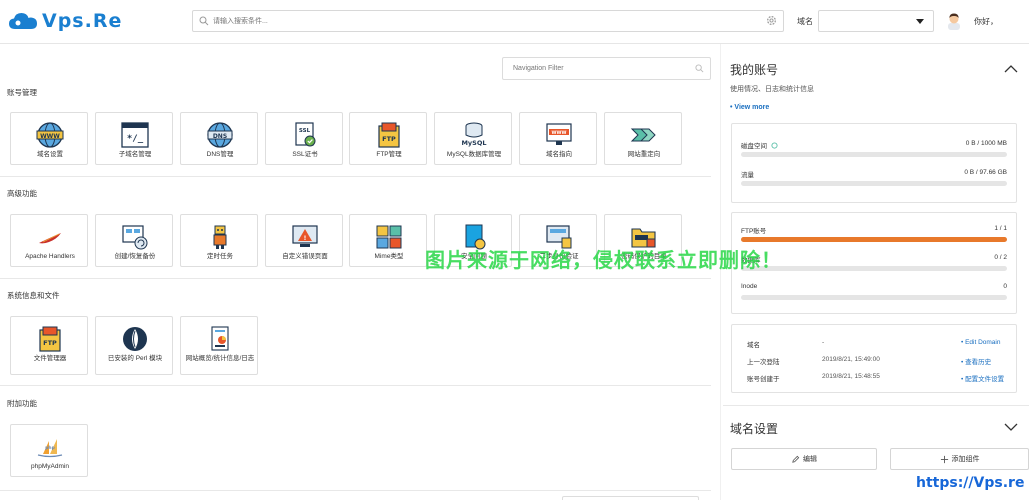 Image resolution: width=1029 pixels, height=500 pixels. What do you see at coordinates (985, 172) in the screenshot?
I see `bandwidth-value: 0 B / 97.66 GB` at bounding box center [985, 172].